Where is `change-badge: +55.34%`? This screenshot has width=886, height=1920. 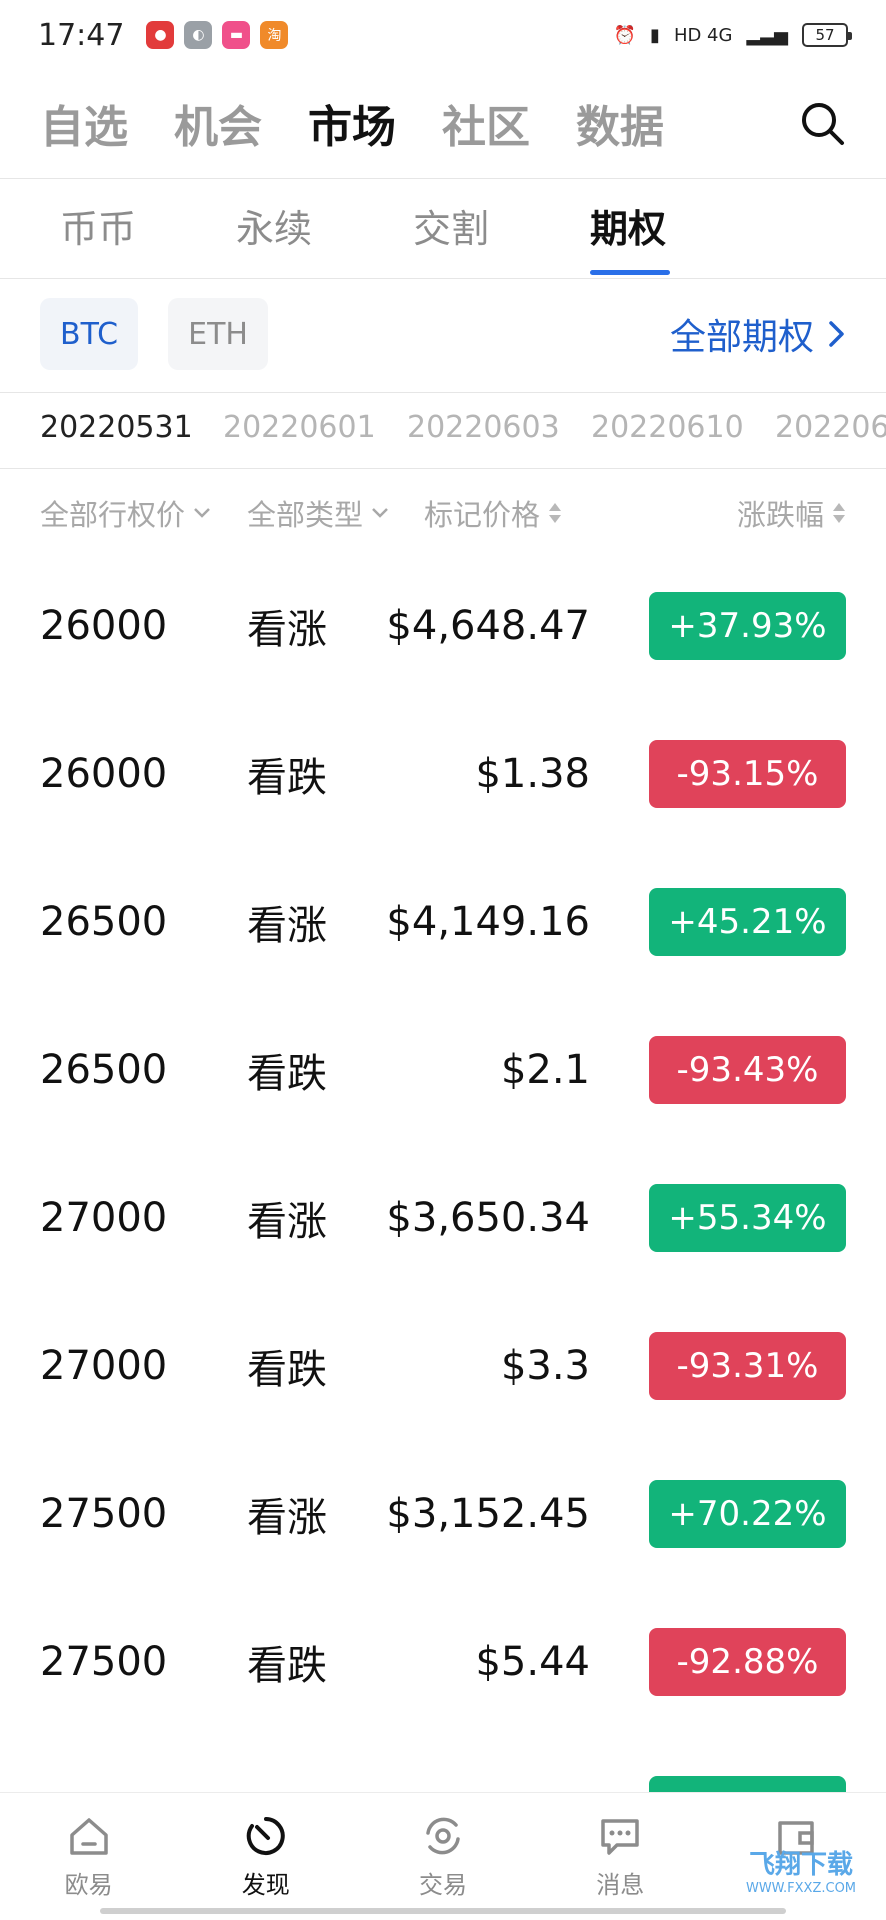
change-badge: +55.34% is located at coordinates (747, 1218).